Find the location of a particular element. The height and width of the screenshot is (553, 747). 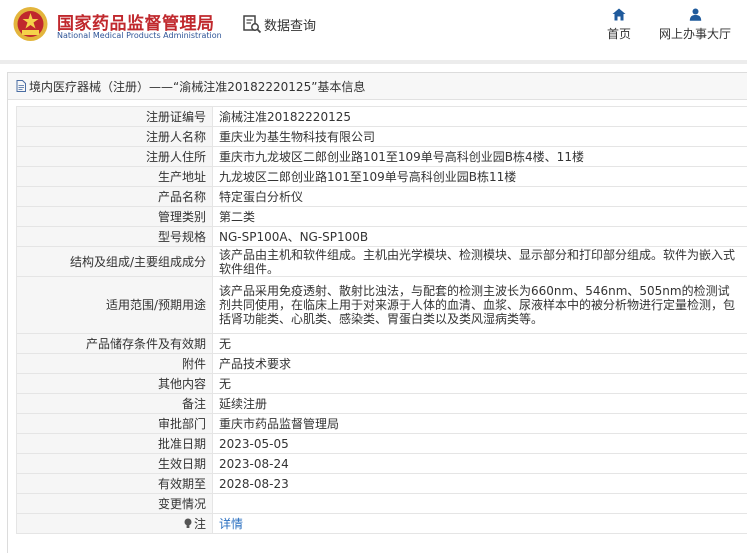

row-value is located at coordinates (480, 504).